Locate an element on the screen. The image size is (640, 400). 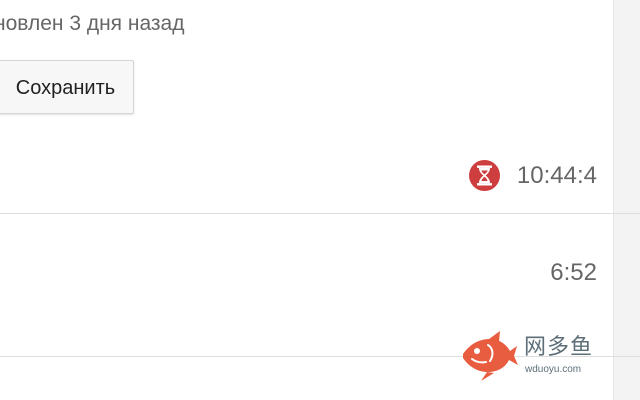
watermark: 网多鱼 wduoyu.com is located at coordinates (531, 355).